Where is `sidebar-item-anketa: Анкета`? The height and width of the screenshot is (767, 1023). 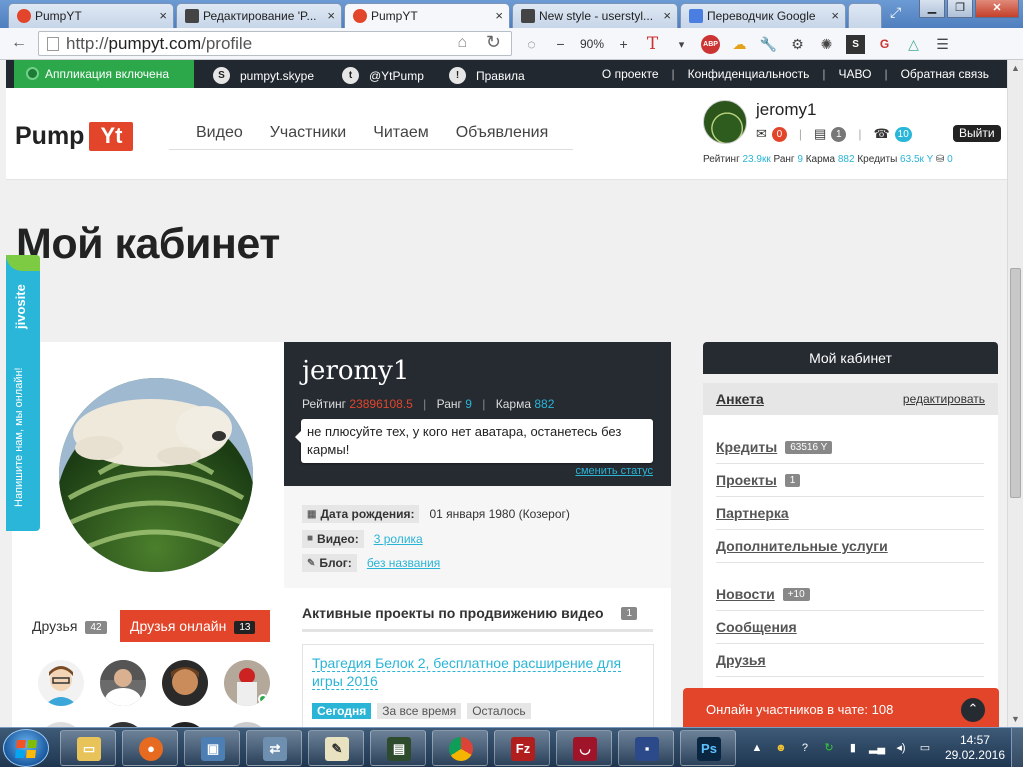
sidebar-item-anketa: Анкета is located at coordinates (740, 399).